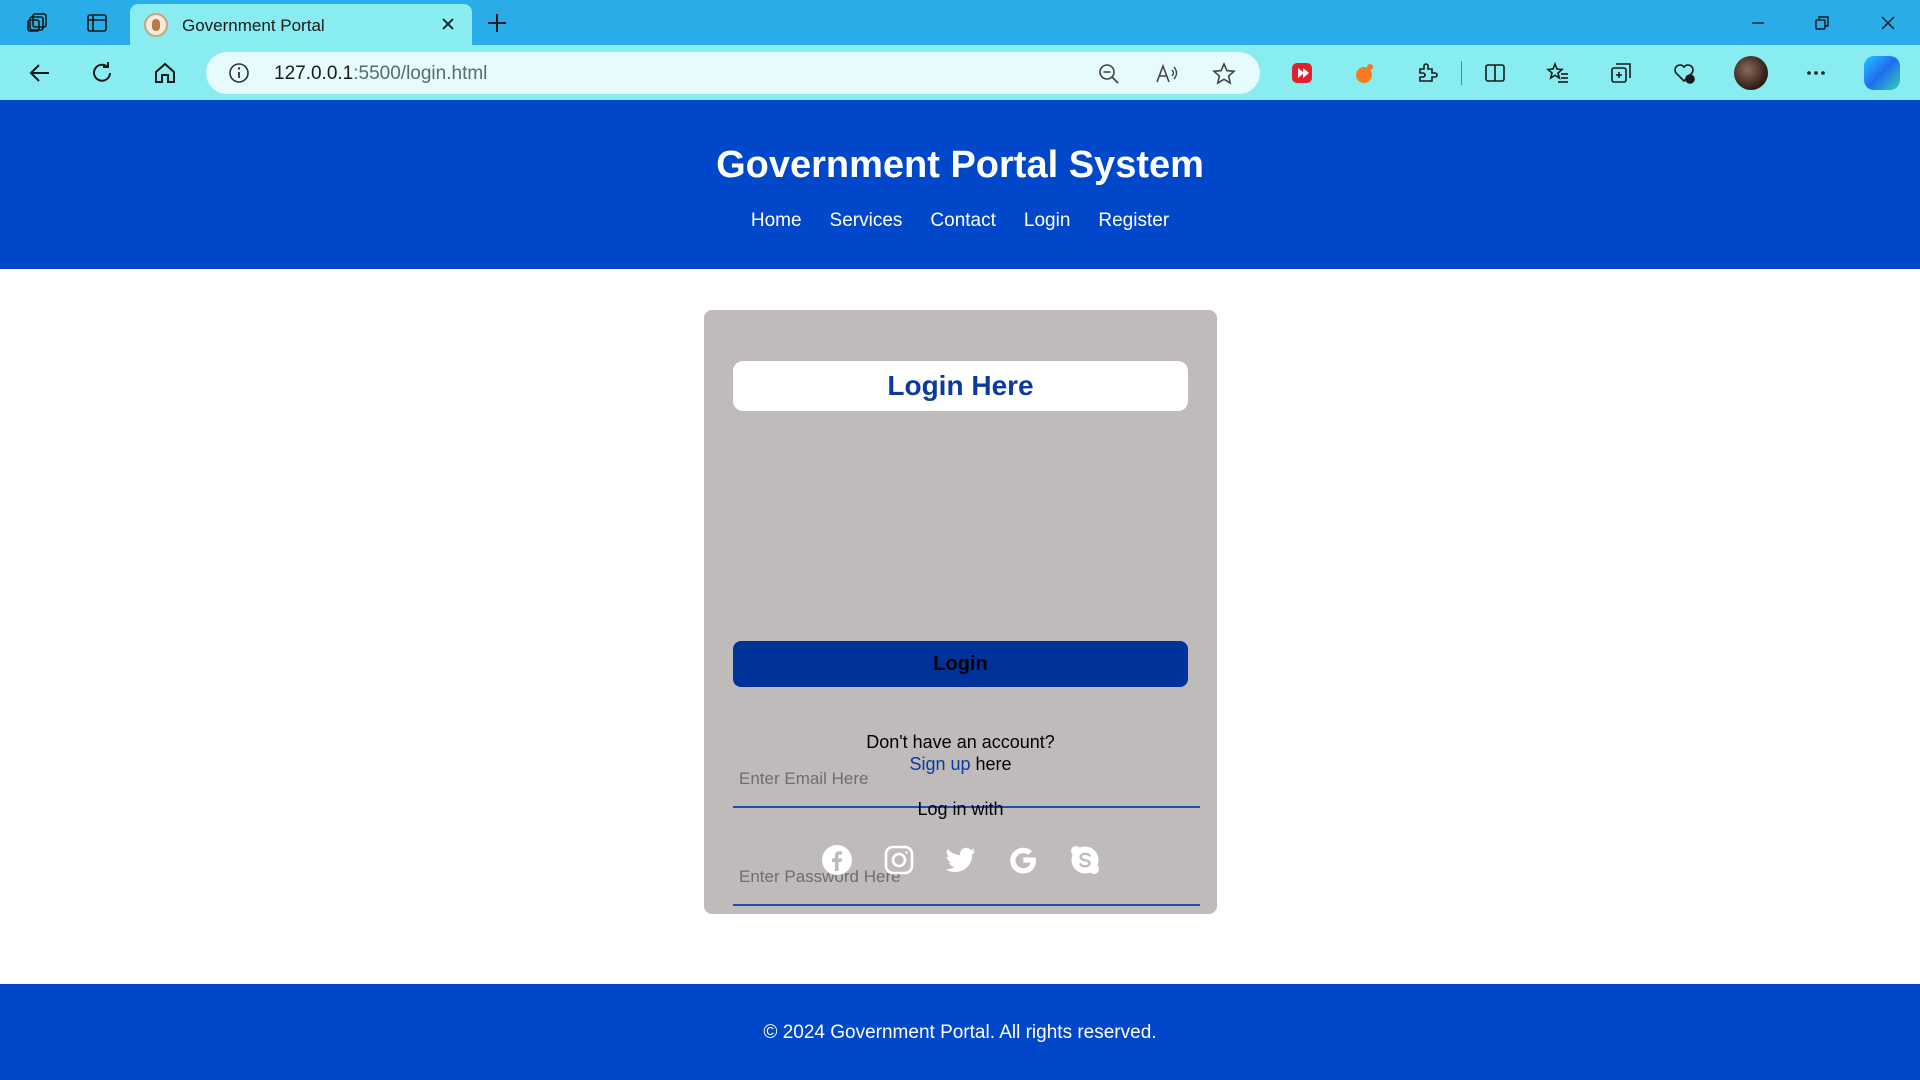 The width and height of the screenshot is (1920, 1080). I want to click on login-heading-box: Login Here, so click(960, 386).